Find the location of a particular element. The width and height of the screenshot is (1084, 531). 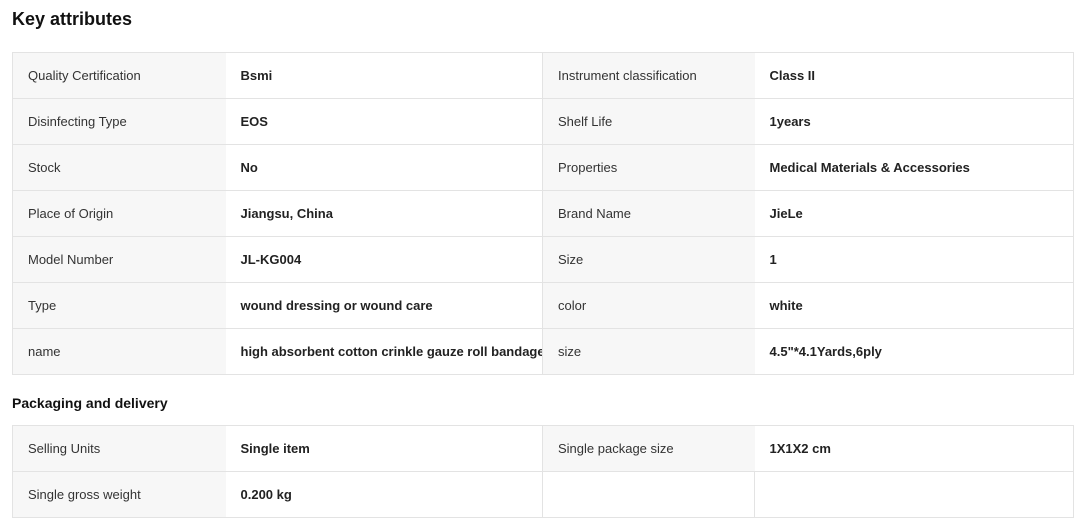

attribute-value: EOS is located at coordinates (384, 121).